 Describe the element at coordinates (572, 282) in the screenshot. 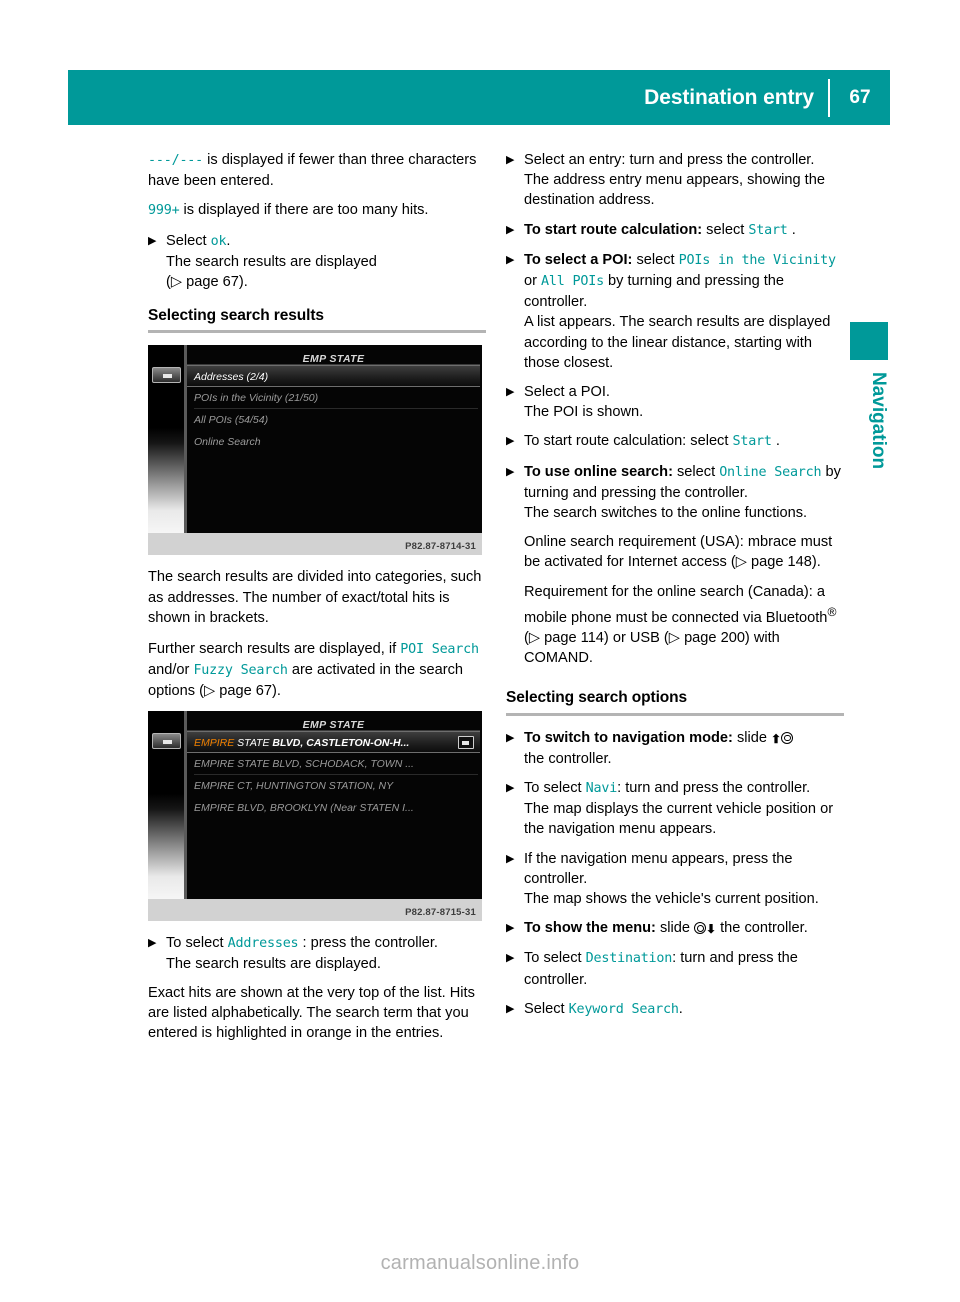

I see `code-all-pois: All POIs` at that location.